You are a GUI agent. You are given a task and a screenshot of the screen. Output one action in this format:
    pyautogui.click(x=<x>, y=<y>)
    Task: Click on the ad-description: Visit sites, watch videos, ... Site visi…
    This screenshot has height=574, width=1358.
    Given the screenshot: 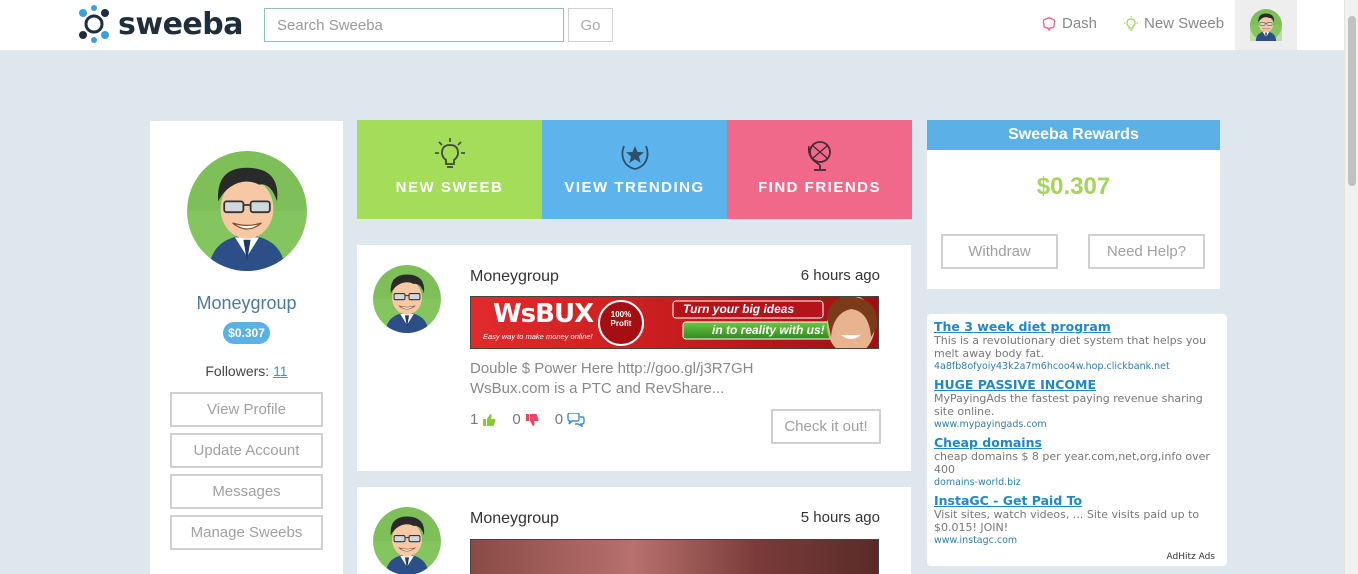 What is the action you would take?
    pyautogui.click(x=1067, y=521)
    